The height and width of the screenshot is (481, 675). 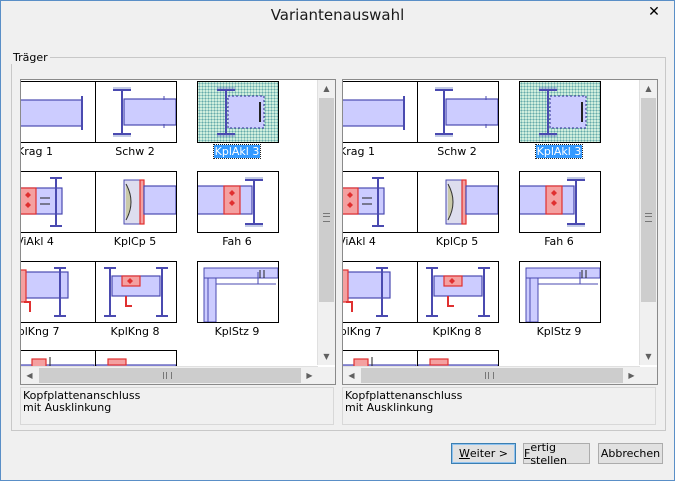 What do you see at coordinates (30, 57) in the screenshot?
I see `group-label: Träger` at bounding box center [30, 57].